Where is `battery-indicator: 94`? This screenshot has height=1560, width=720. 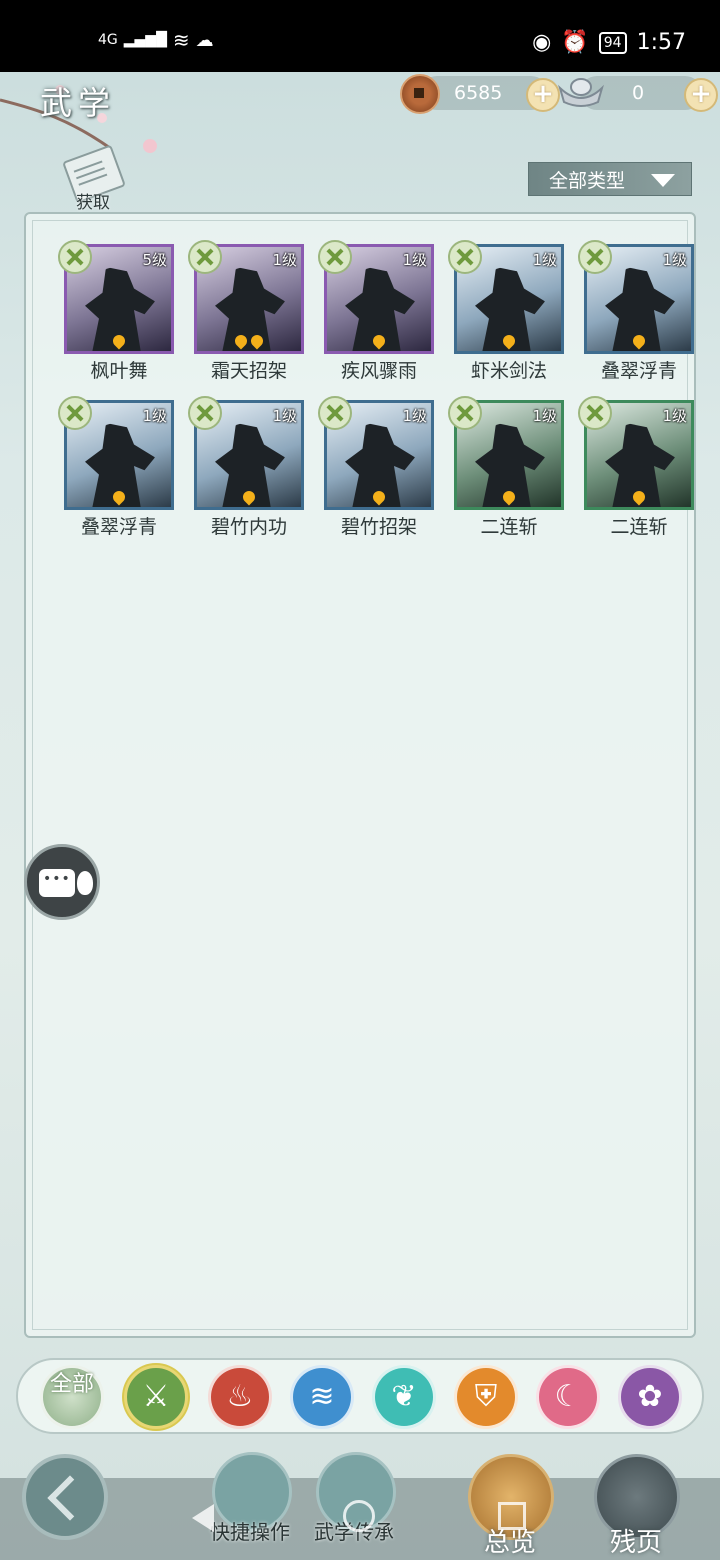
battery-indicator: 94 is located at coordinates (612, 42).